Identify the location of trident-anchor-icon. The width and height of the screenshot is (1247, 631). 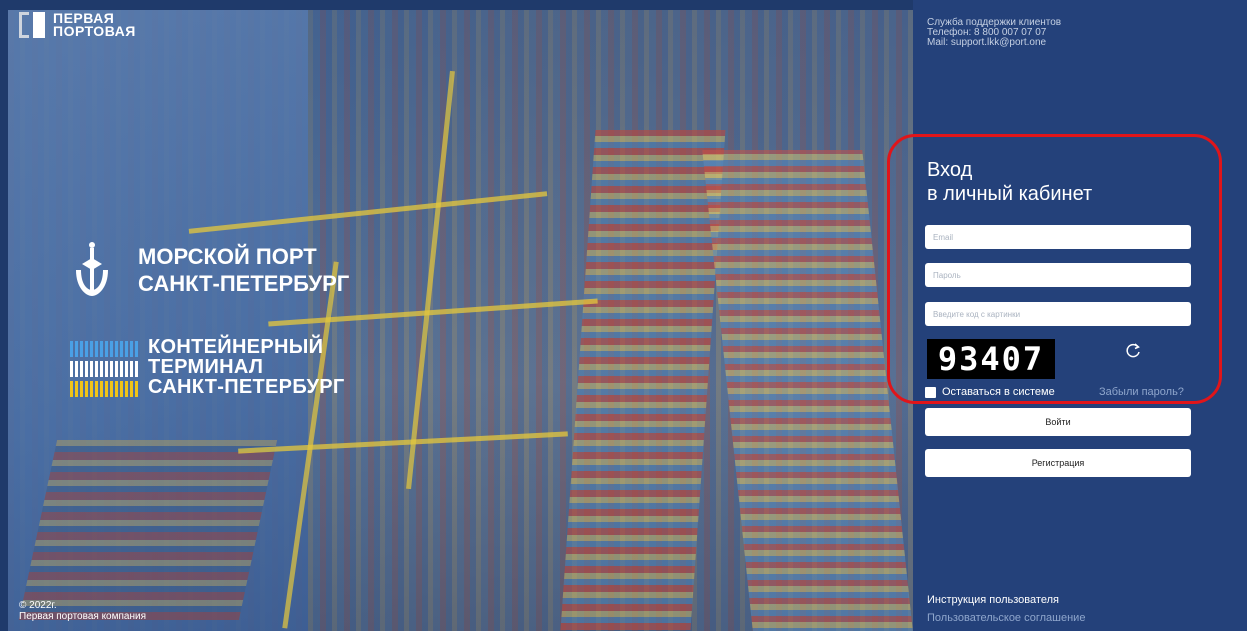
(92, 269).